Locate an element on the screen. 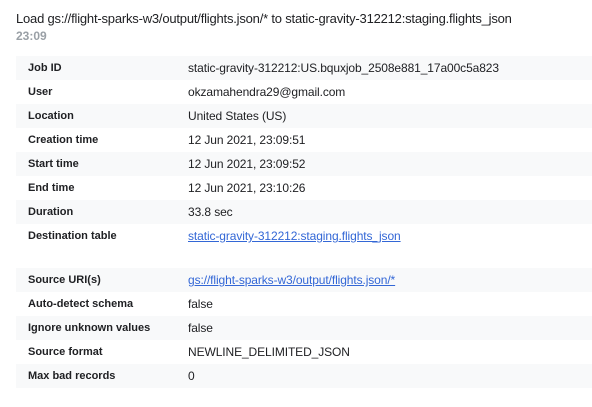  value: okzamahendra29@gmail.com is located at coordinates (267, 92).